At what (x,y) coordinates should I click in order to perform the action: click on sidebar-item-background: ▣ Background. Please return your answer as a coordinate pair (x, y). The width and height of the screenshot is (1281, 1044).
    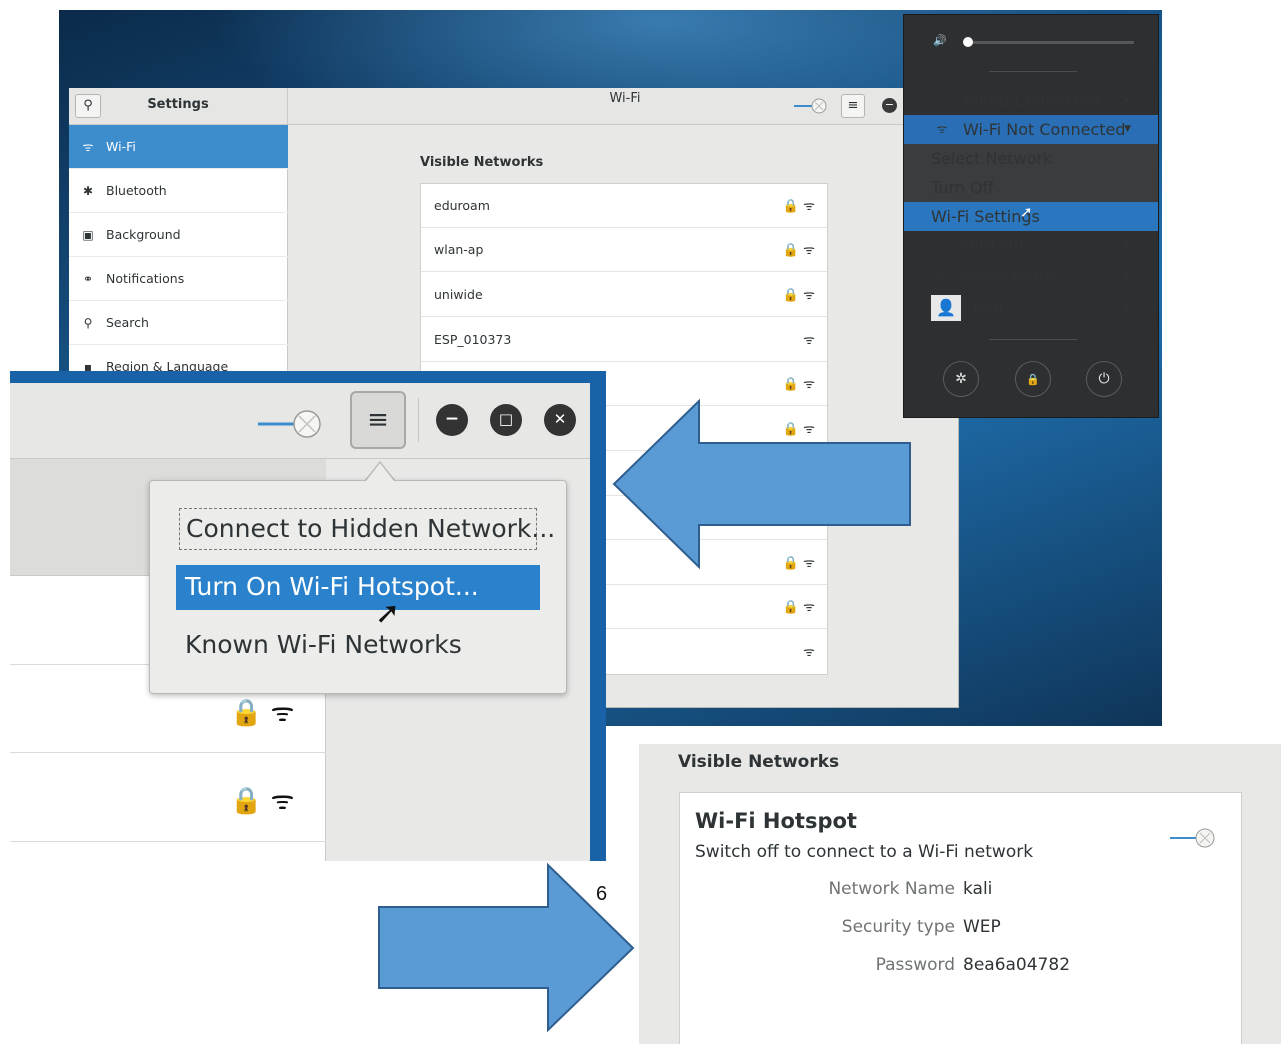
    Looking at the image, I should click on (178, 235).